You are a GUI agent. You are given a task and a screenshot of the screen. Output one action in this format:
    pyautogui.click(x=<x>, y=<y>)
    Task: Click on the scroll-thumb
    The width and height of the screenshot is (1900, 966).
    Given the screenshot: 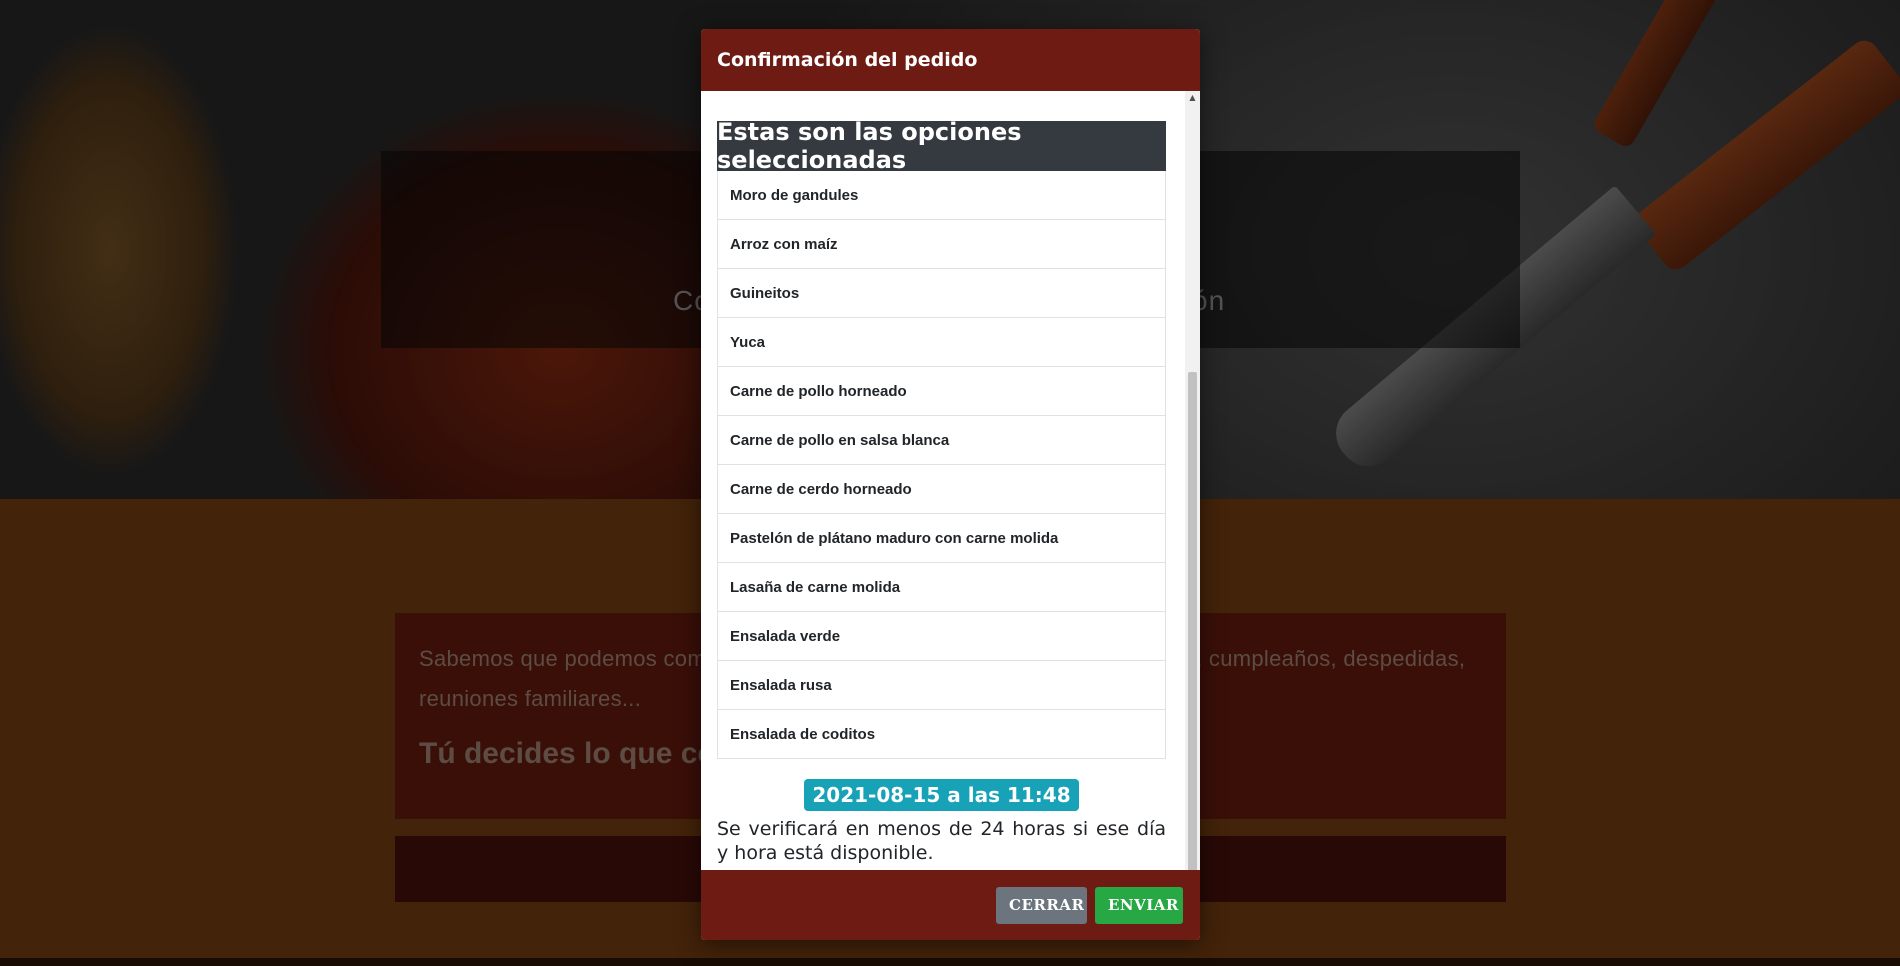 What is the action you would take?
    pyautogui.click(x=1192, y=627)
    